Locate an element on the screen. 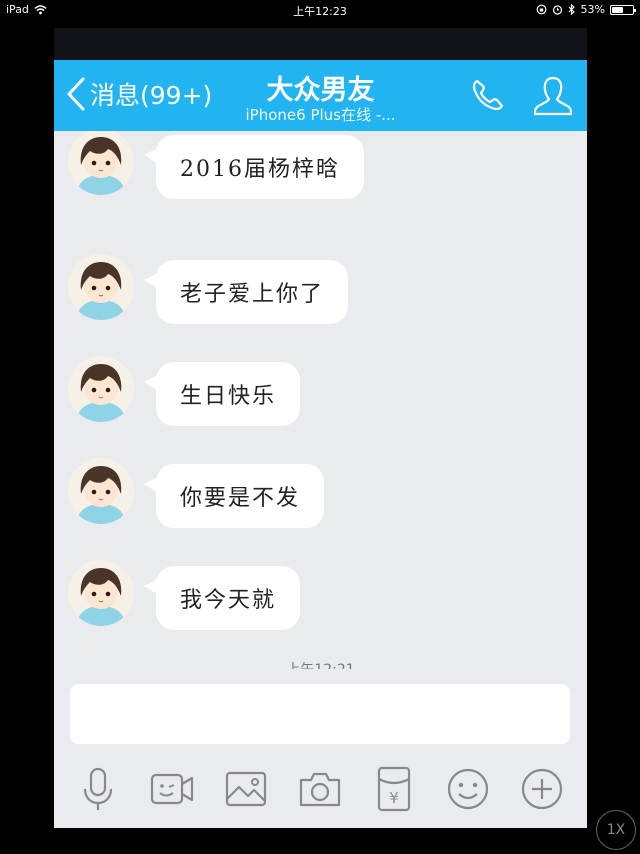  image-icon is located at coordinates (246, 789).